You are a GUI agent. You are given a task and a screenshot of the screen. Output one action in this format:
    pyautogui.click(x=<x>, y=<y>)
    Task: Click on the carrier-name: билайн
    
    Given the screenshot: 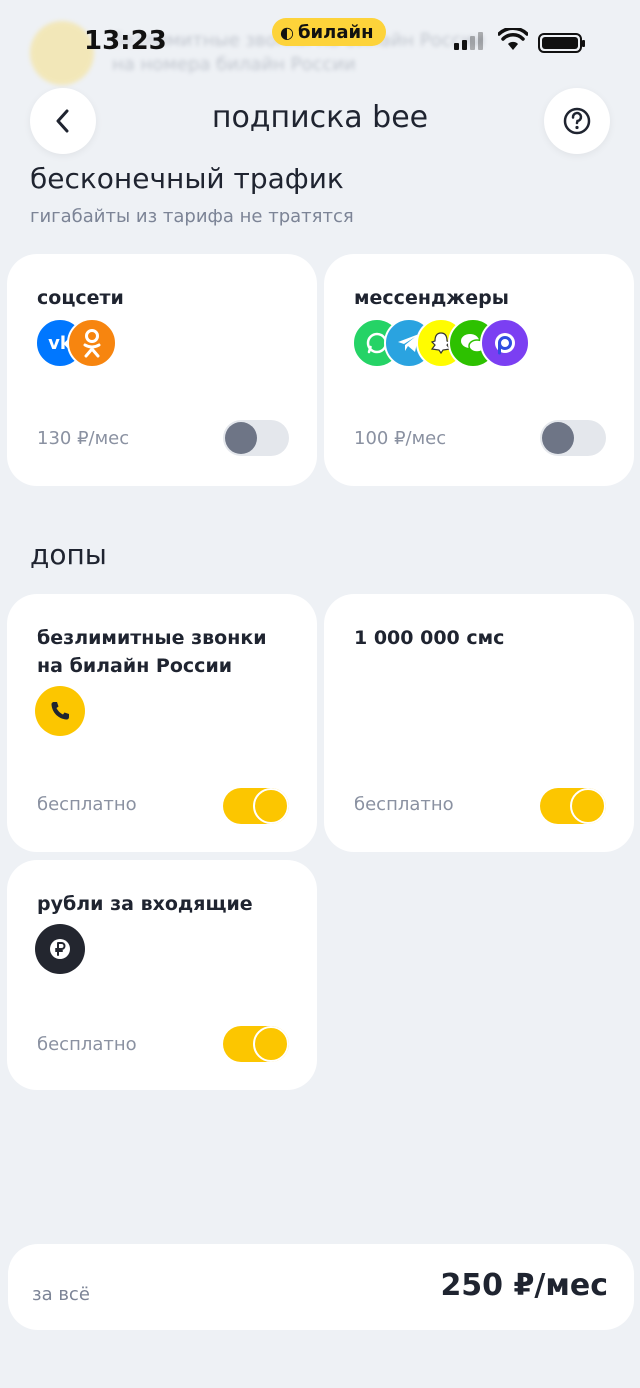 What is the action you would take?
    pyautogui.click(x=335, y=32)
    